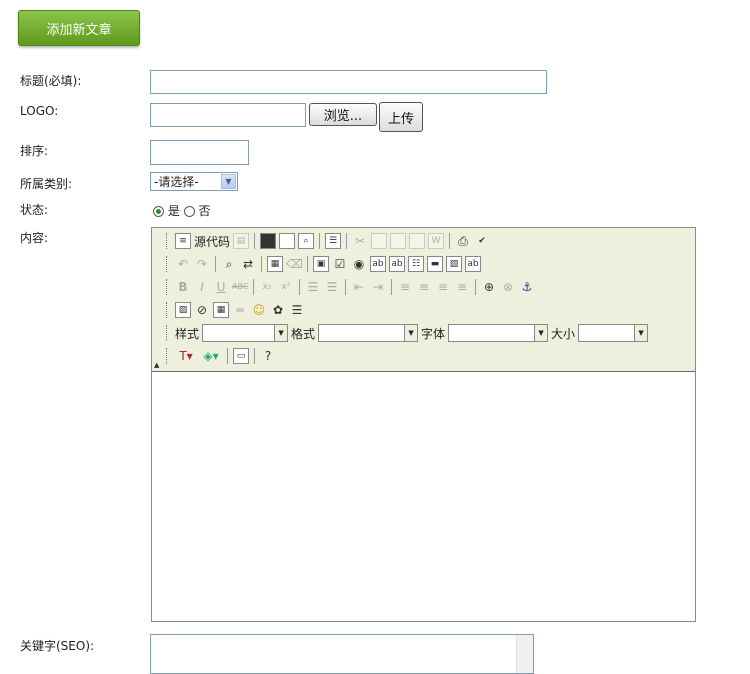 This screenshot has height=674, width=750. Describe the element at coordinates (212, 241) in the screenshot. I see `source-code-button: 源代码` at that location.